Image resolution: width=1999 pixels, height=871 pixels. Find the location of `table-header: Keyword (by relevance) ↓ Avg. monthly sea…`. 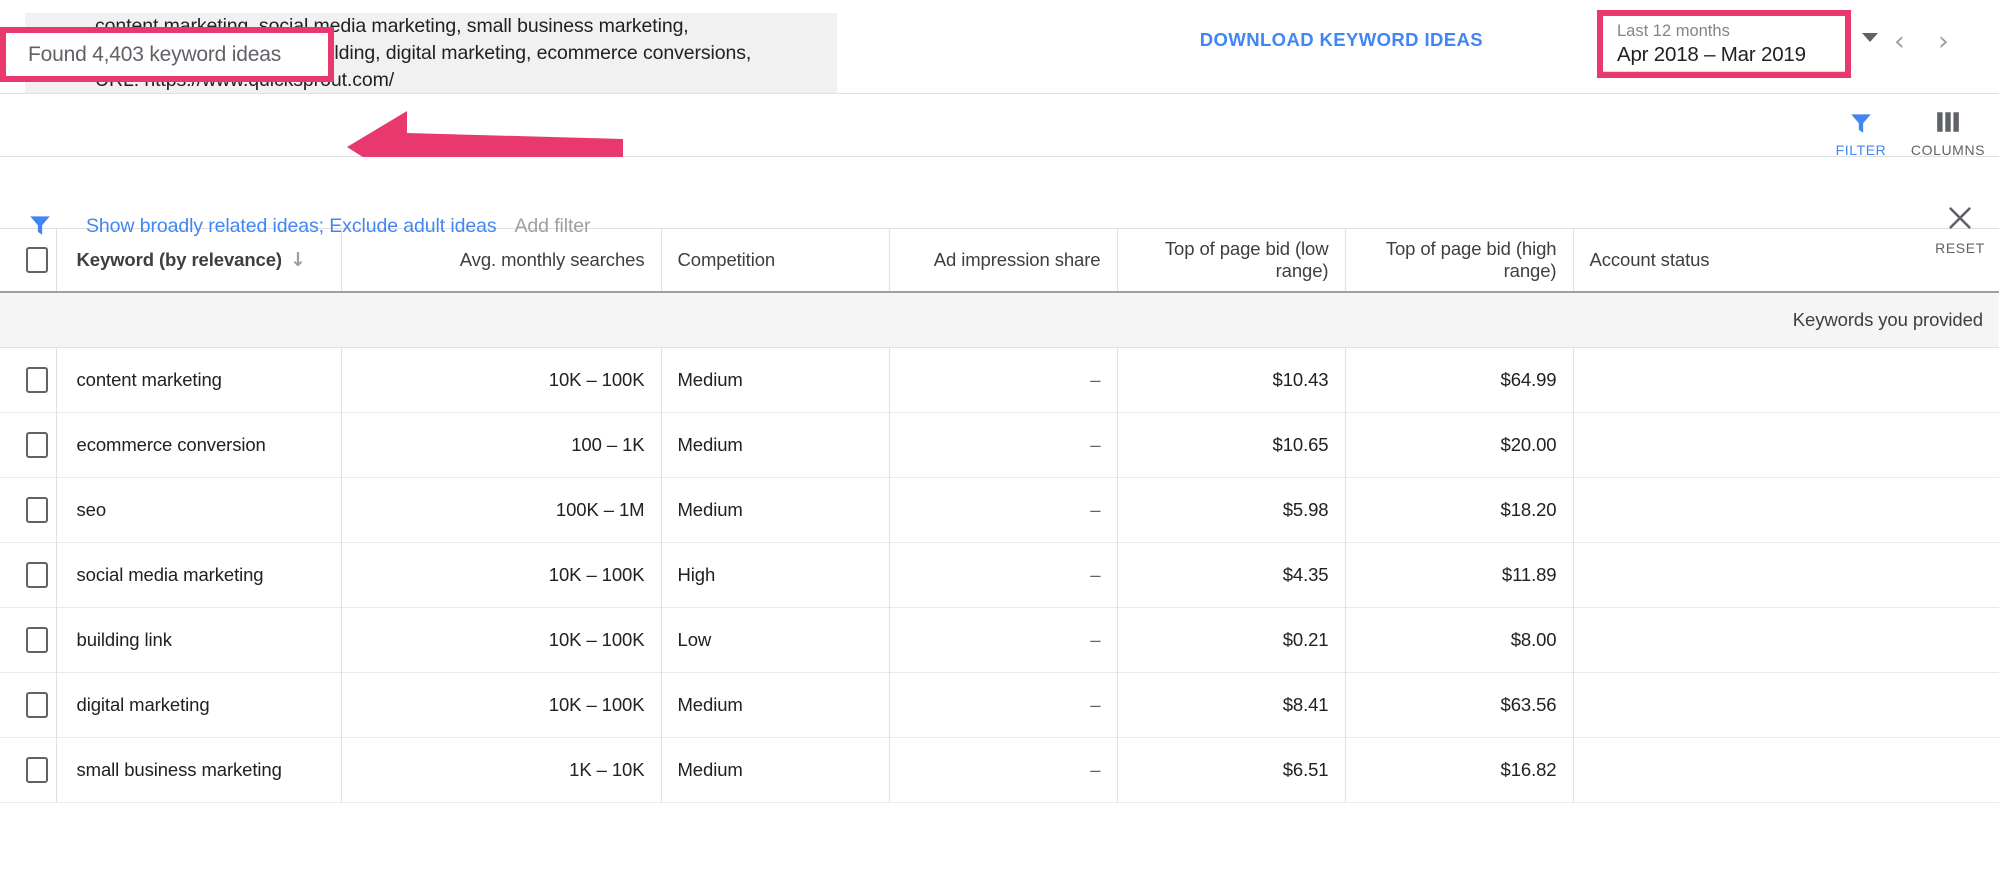

table-header: Keyword (by relevance) ↓ Avg. monthly sea… is located at coordinates (999, 260).